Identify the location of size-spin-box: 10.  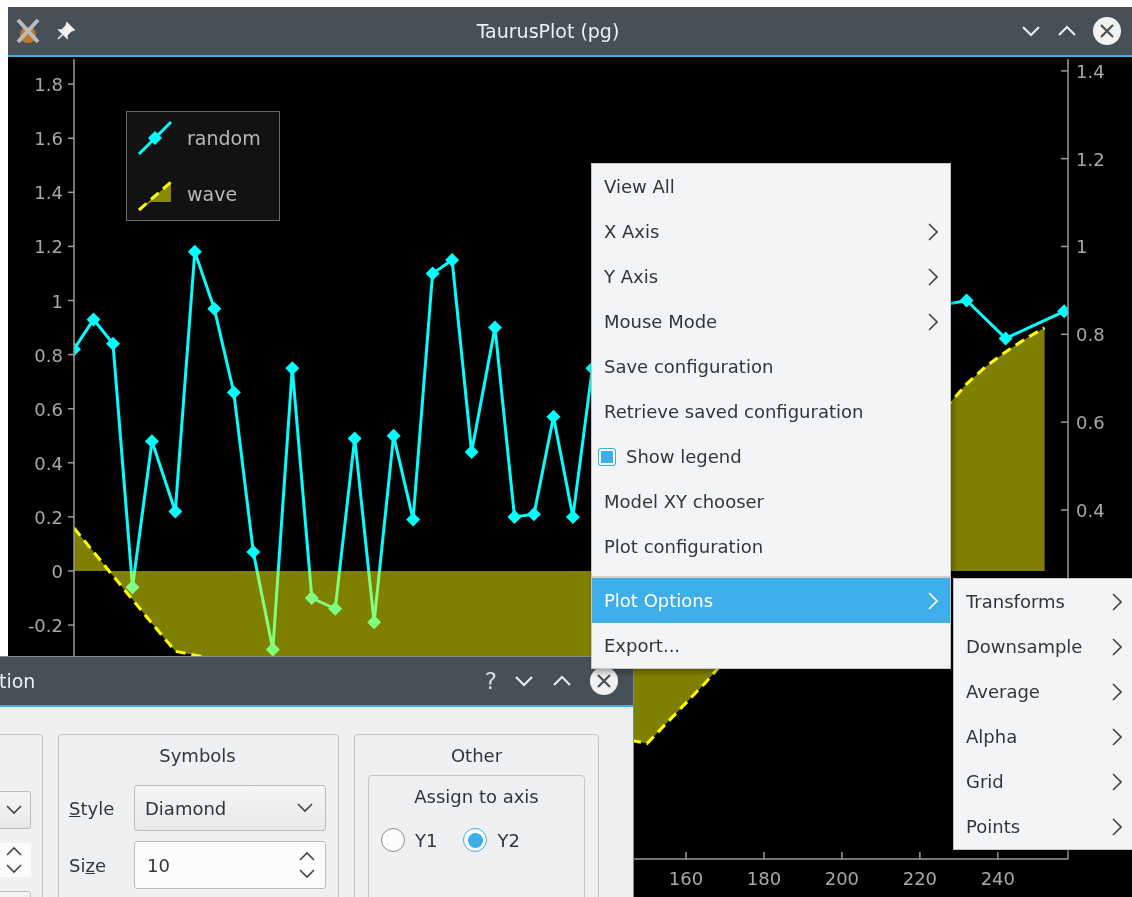
(230, 865).